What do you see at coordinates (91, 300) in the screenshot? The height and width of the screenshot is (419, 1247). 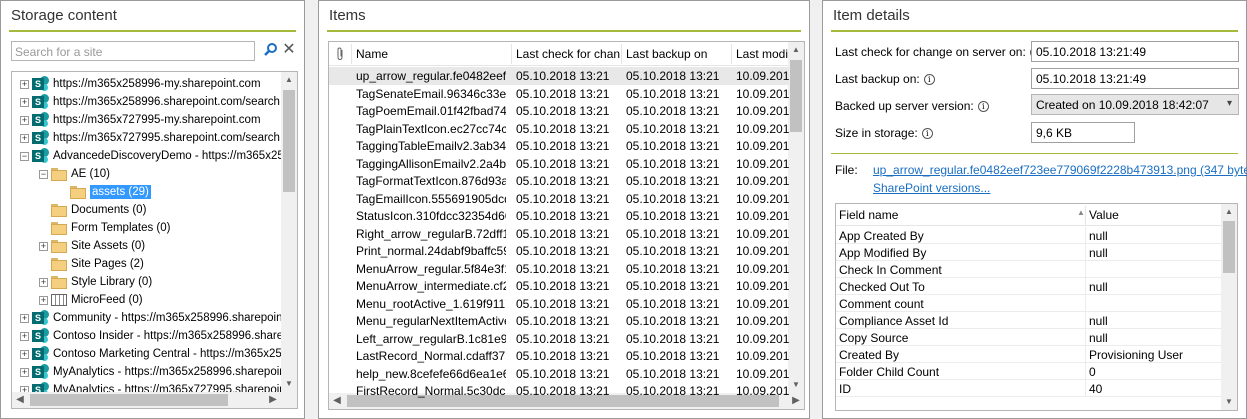 I see `tree-item: + MicroFeed (0)` at bounding box center [91, 300].